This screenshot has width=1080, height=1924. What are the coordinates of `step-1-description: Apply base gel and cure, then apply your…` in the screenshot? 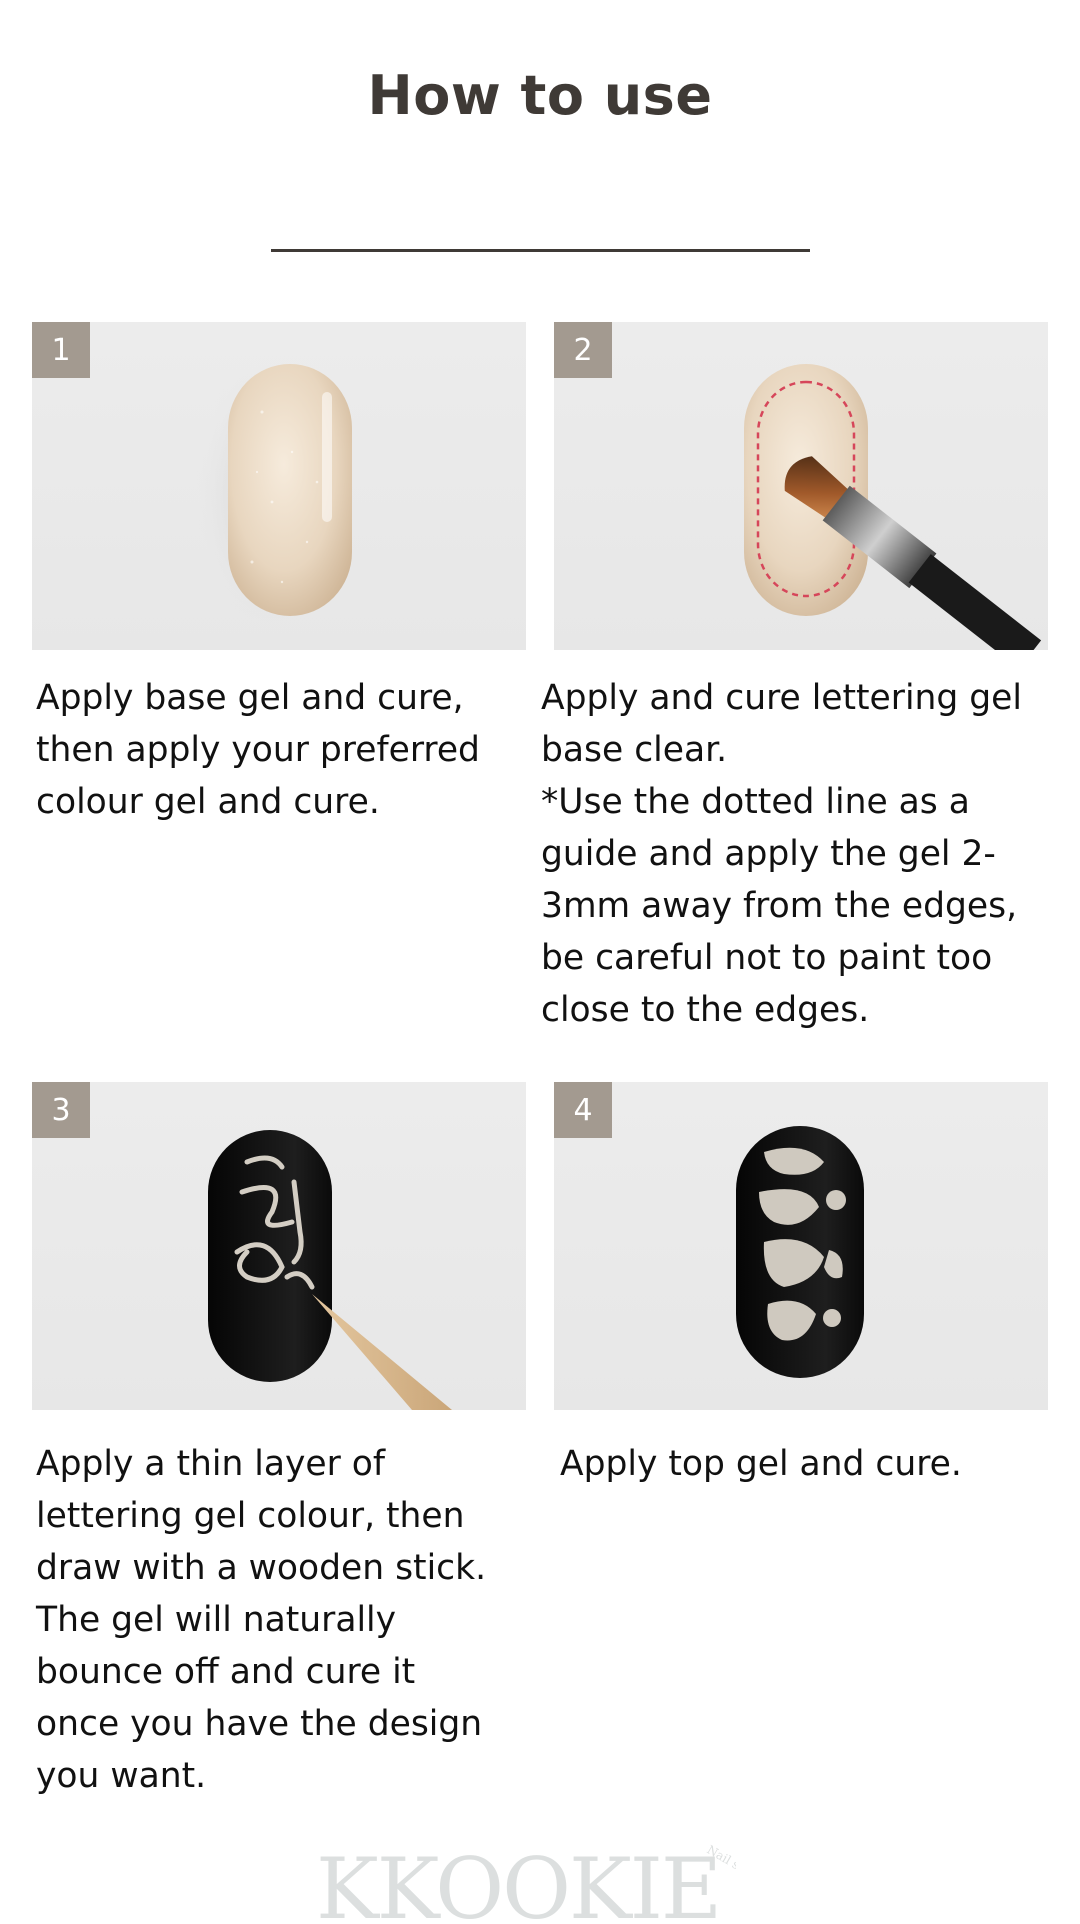 It's located at (258, 750).